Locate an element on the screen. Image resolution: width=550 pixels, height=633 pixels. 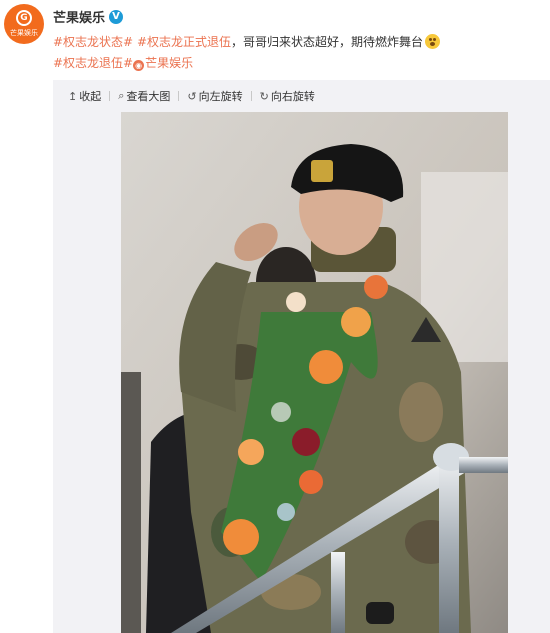
post-text-line2: #权志龙退伍# ◉ 芒果娱乐 is located at coordinates (123, 62).